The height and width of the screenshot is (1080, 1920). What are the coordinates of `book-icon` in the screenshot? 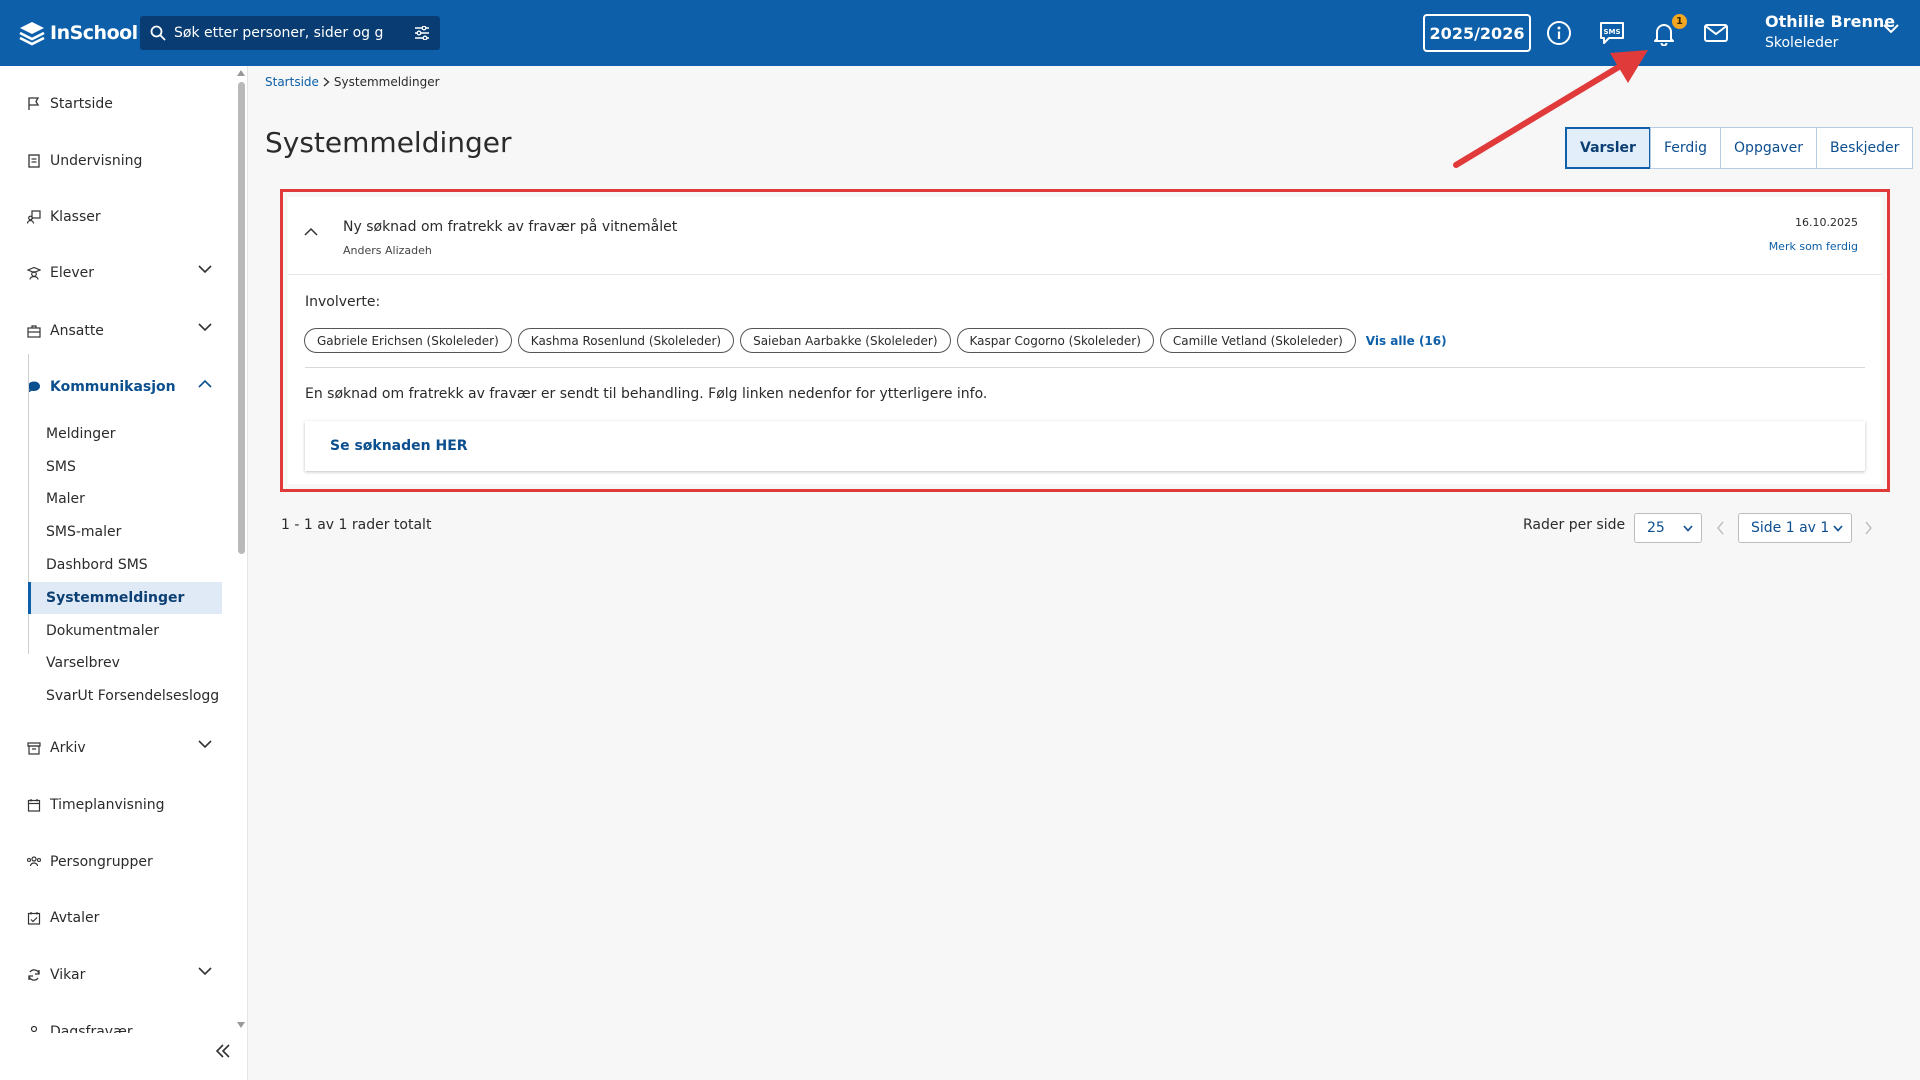 It's located at (34, 161).